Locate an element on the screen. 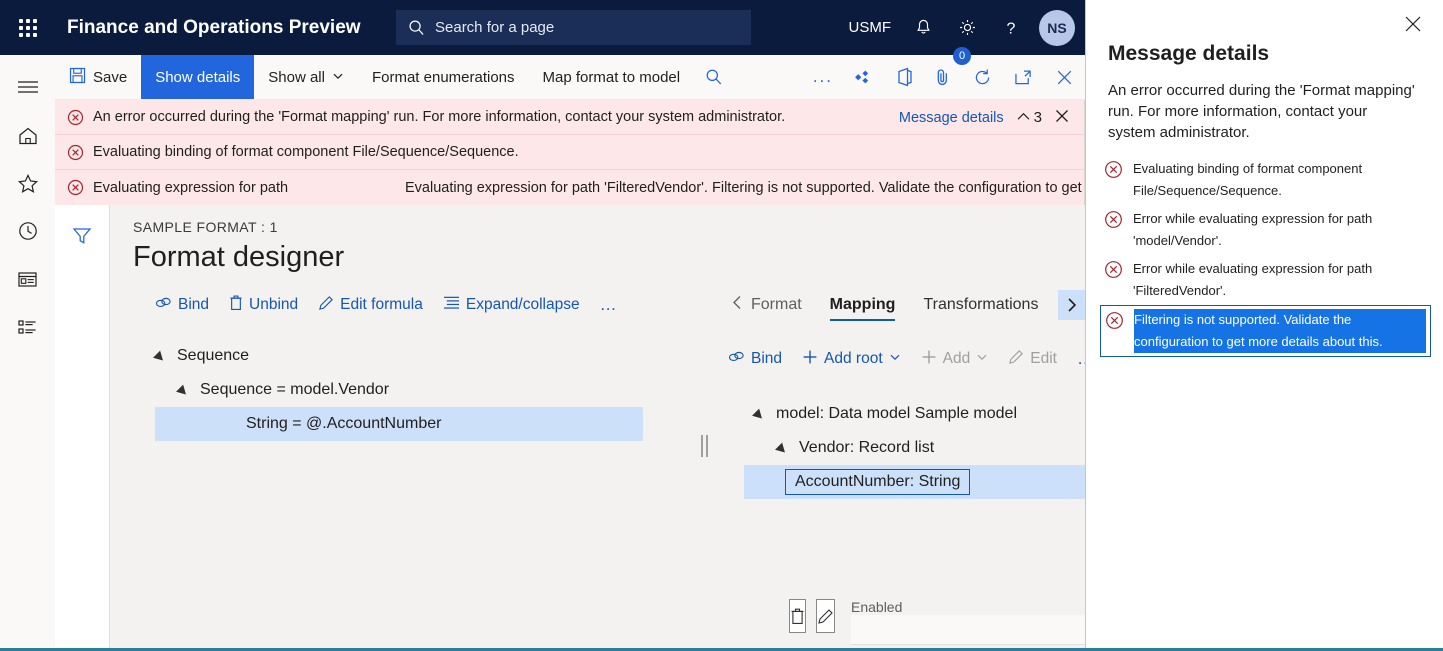 The image size is (1443, 651). tree-node-string-accountnumber: String = @.AccountNumber is located at coordinates (399, 424).